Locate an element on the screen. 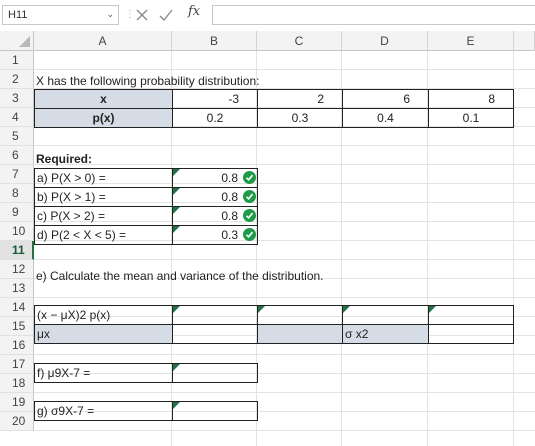  part-f-cell: f) μ9X-7 = is located at coordinates (103, 373).